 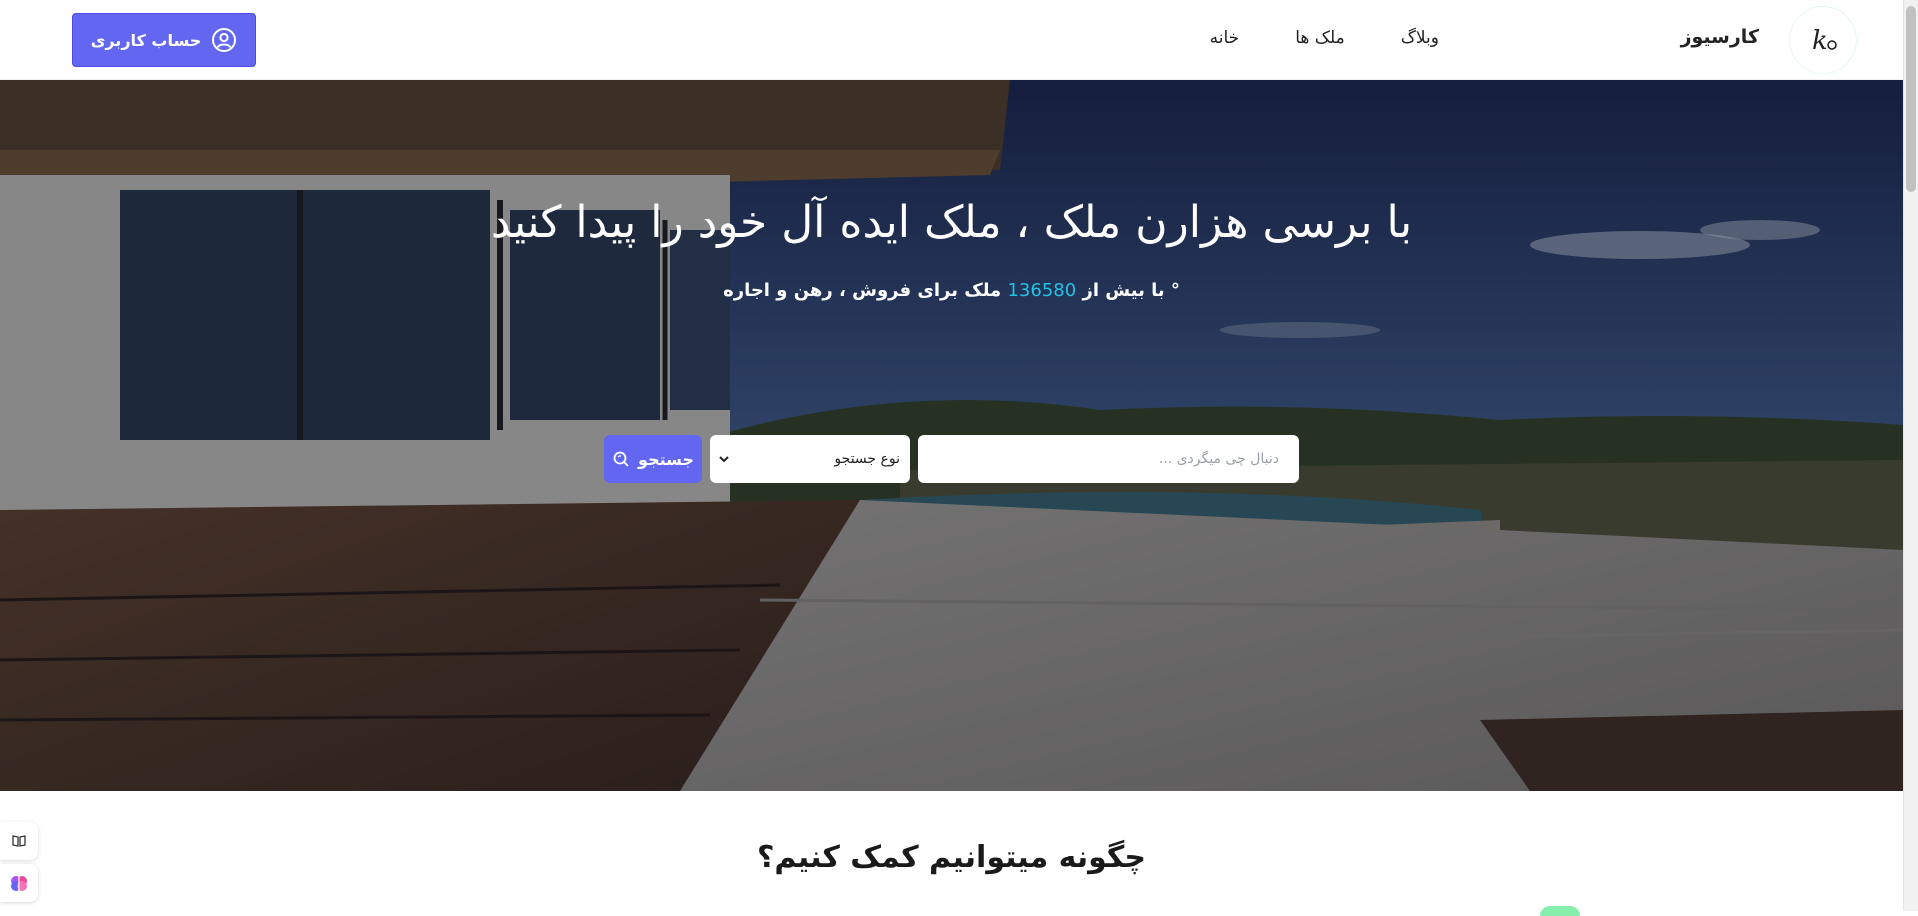 I want to click on hero-sub-prefix: با بیش از, so click(x=1123, y=290).